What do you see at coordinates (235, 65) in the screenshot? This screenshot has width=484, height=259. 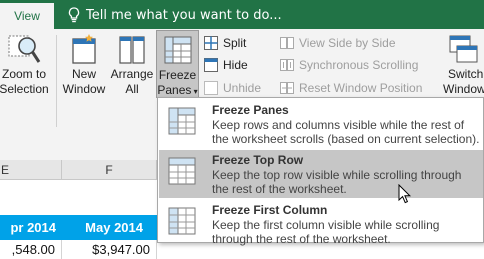 I see `hide-label: Hide` at bounding box center [235, 65].